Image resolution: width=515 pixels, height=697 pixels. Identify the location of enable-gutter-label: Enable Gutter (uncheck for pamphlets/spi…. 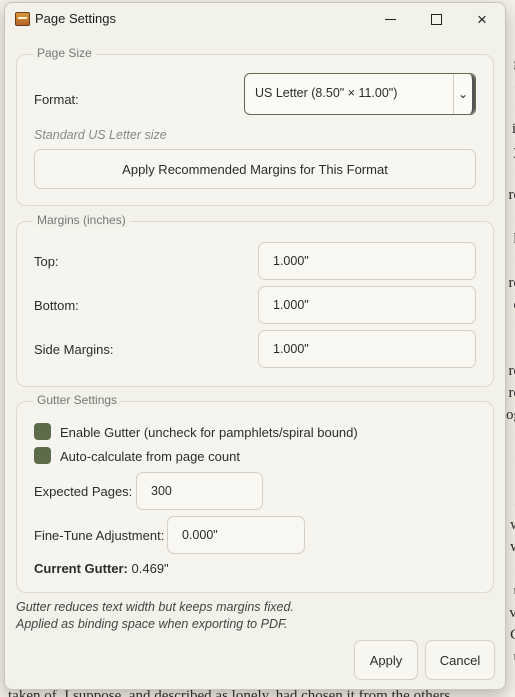
(209, 432).